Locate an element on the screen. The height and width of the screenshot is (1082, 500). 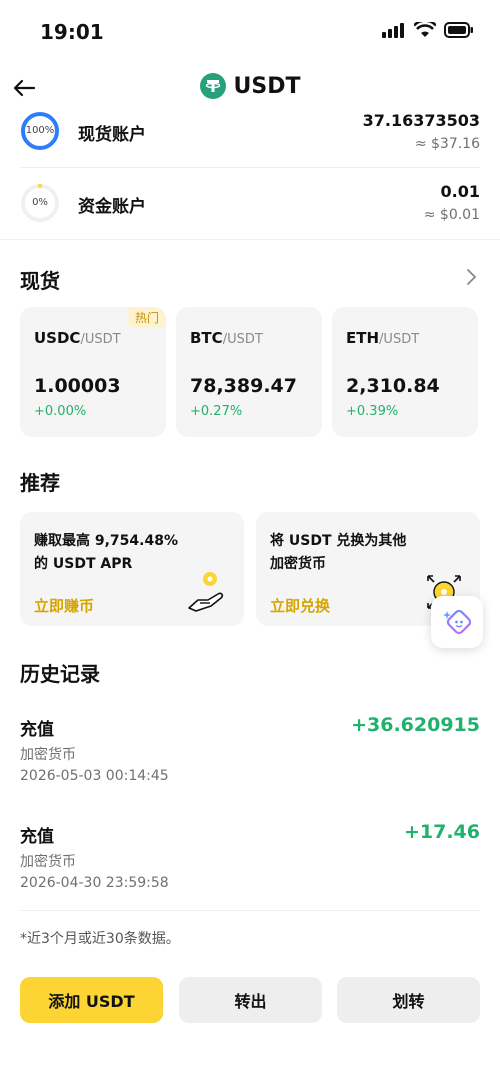
history-amount: +17.46 is located at coordinates (441, 832).